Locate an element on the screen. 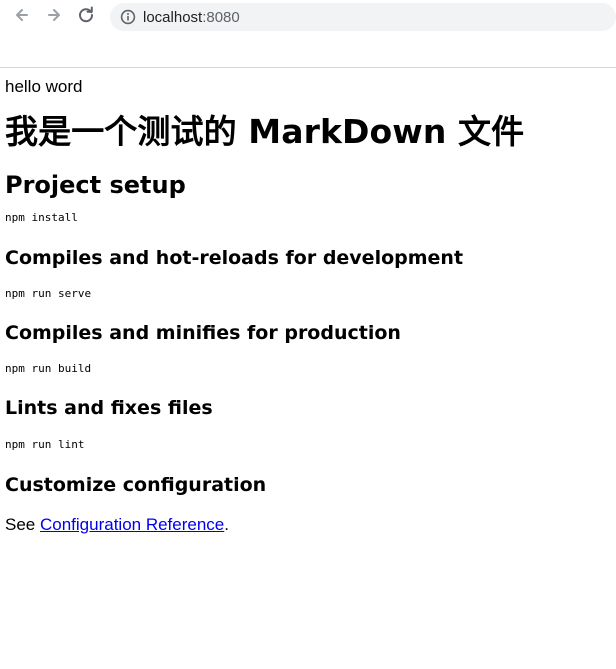  address-host: localhost is located at coordinates (173, 17).